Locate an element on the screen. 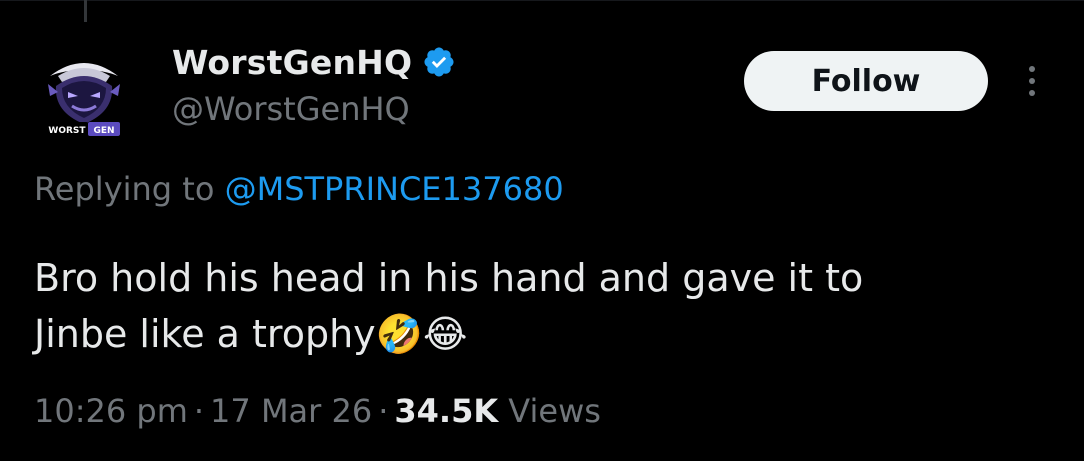 The width and height of the screenshot is (1084, 461). name-row: WorstGenHQ is located at coordinates (314, 62).